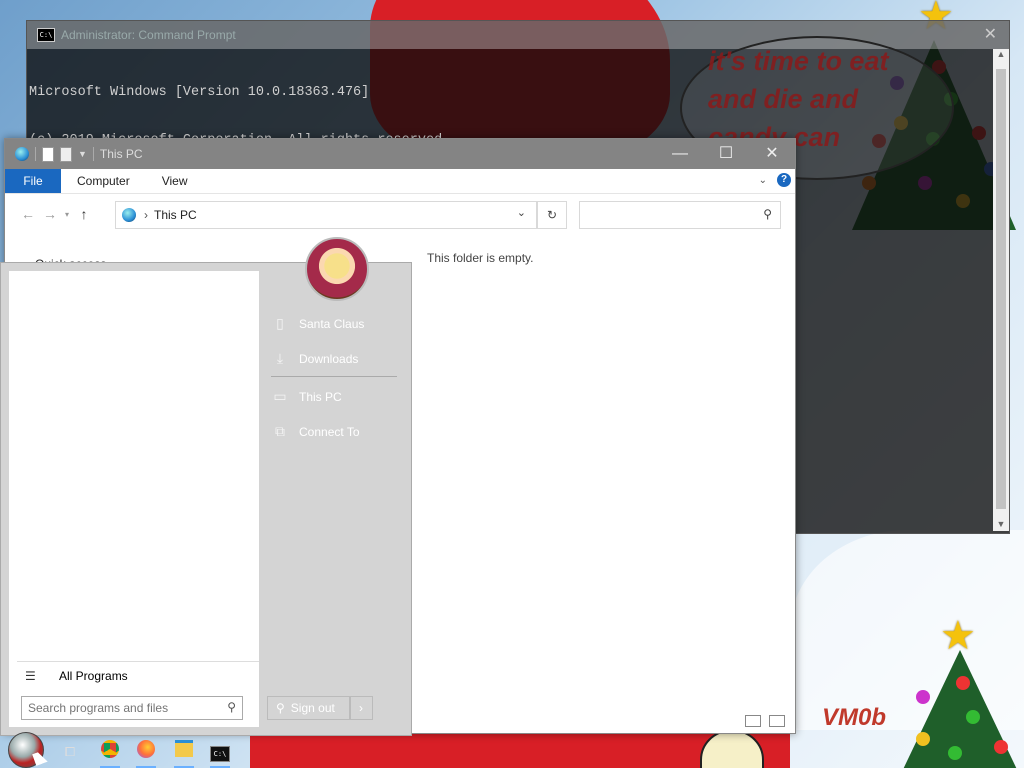  Describe the element at coordinates (134, 499) in the screenshot. I see `start-programs-pane: ☰ All Programs ⚲` at that location.